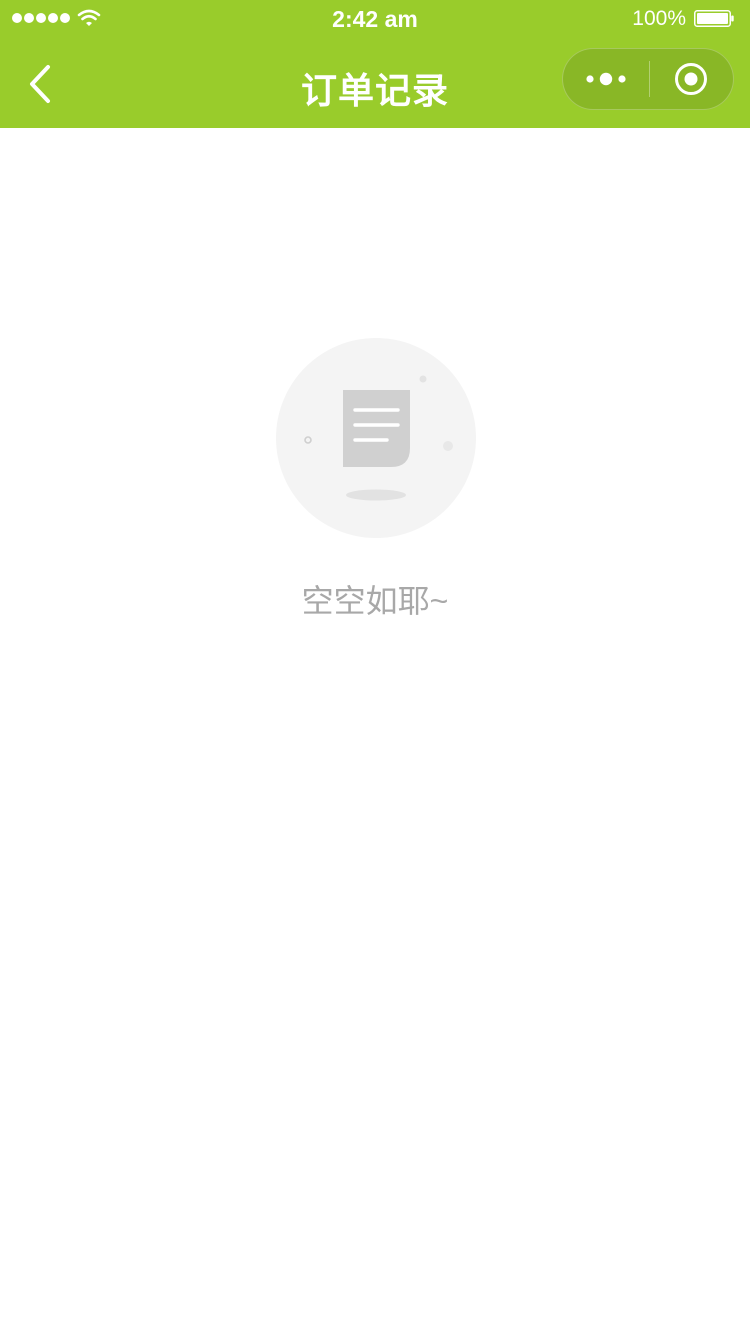 The width and height of the screenshot is (750, 1334). Describe the element at coordinates (659, 18) in the screenshot. I see `battery-percent: 100%` at that location.